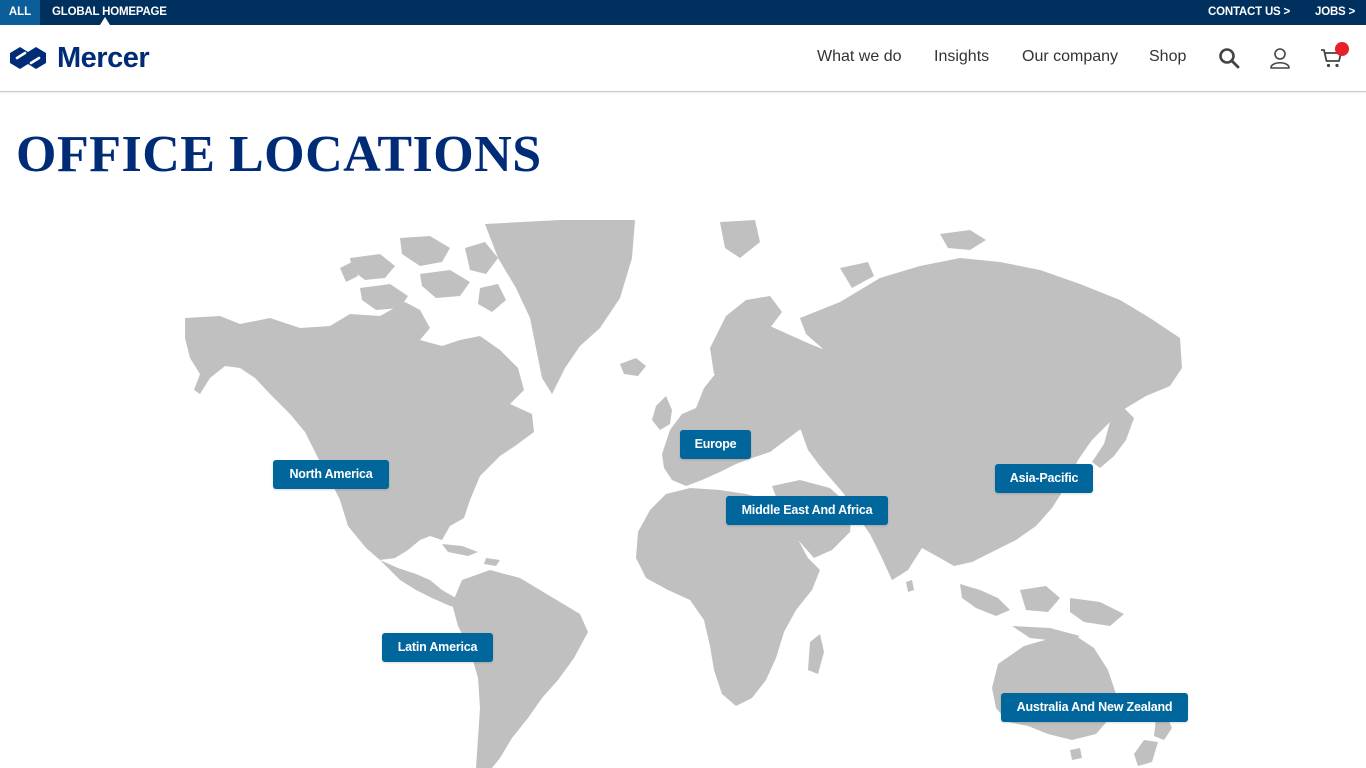 Image resolution: width=1366 pixels, height=768 pixels. Describe the element at coordinates (1229, 58) in the screenshot. I see `search-icon` at that location.